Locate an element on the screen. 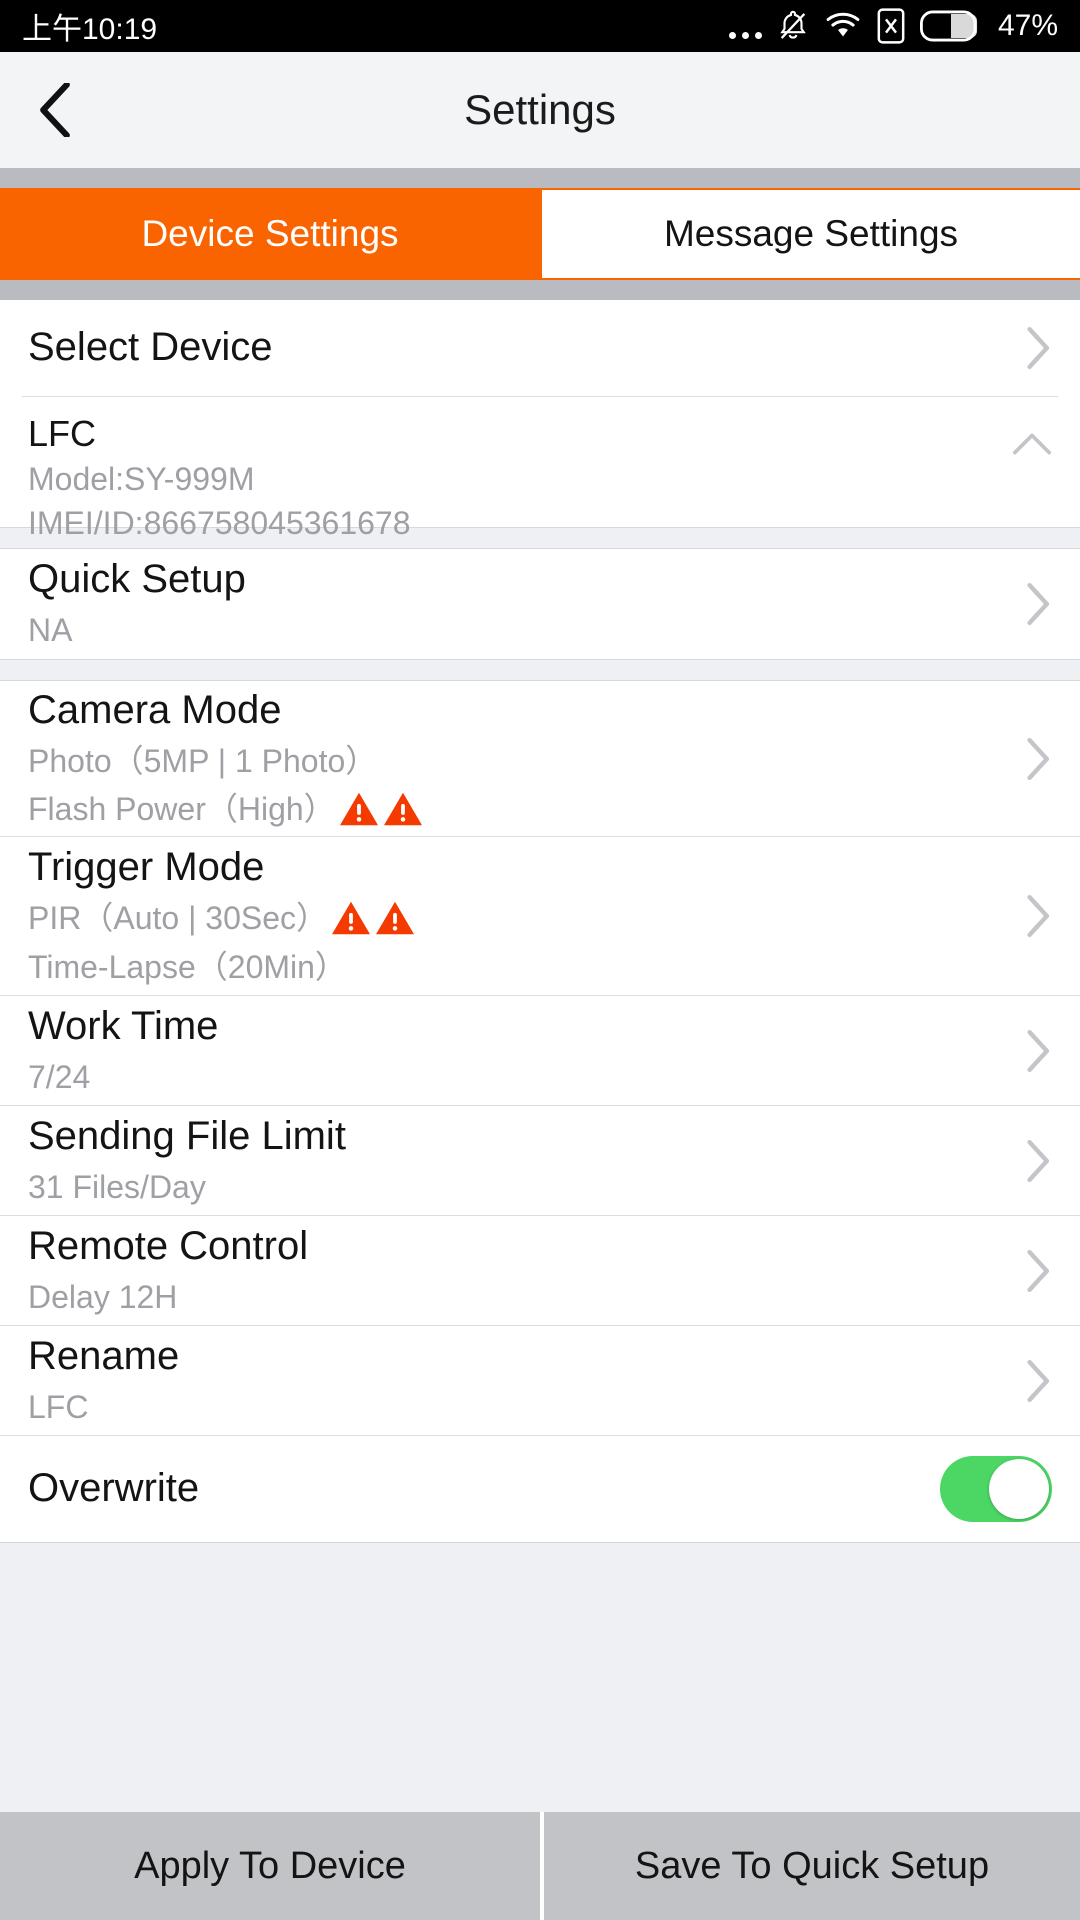 Image resolution: width=1080 pixels, height=1920 pixels. row-sending-file-limit: Sending File Limit 31 Files/Day is located at coordinates (540, 1160).